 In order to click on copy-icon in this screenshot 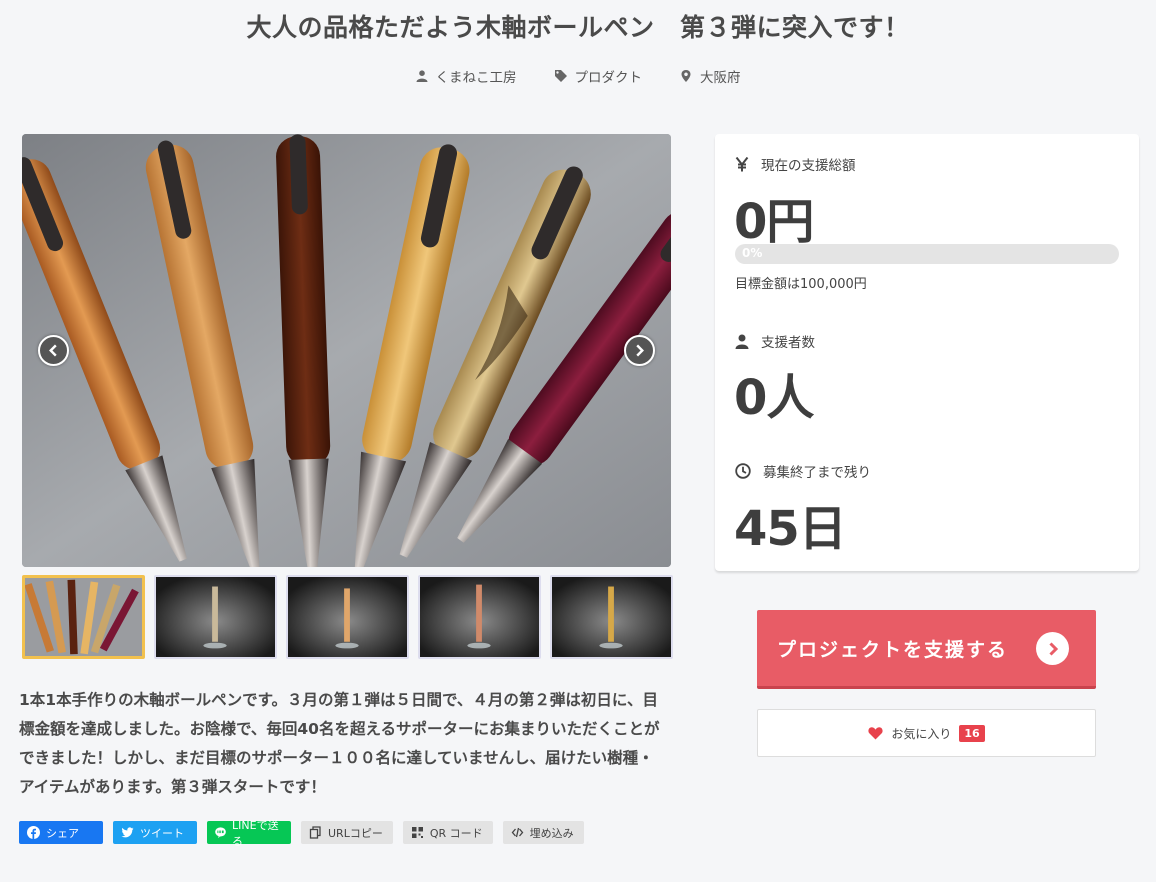, I will do `click(315, 832)`.